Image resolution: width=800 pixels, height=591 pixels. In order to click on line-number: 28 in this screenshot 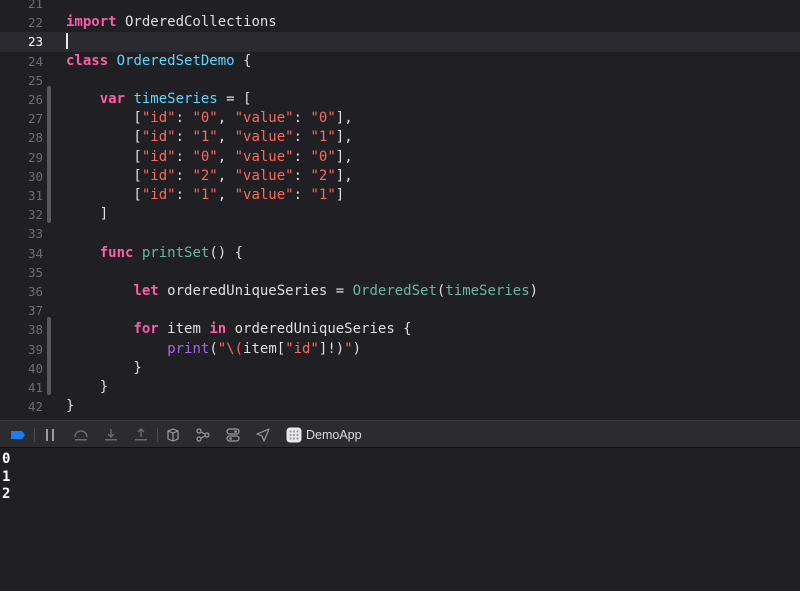, I will do `click(35, 138)`.